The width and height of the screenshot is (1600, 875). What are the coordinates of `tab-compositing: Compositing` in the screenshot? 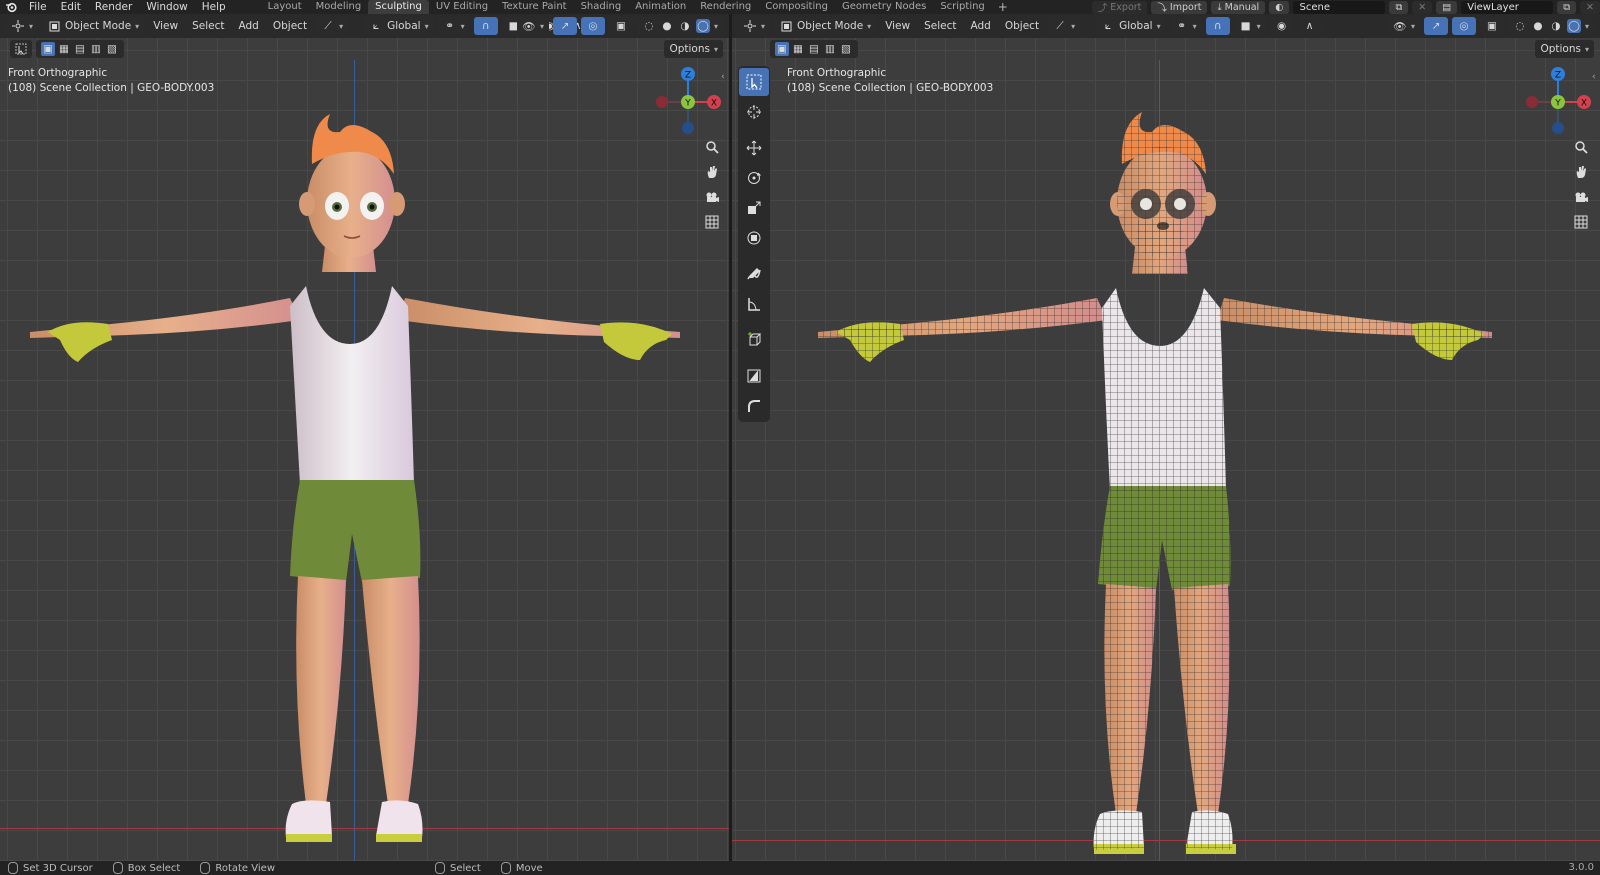 It's located at (796, 7).